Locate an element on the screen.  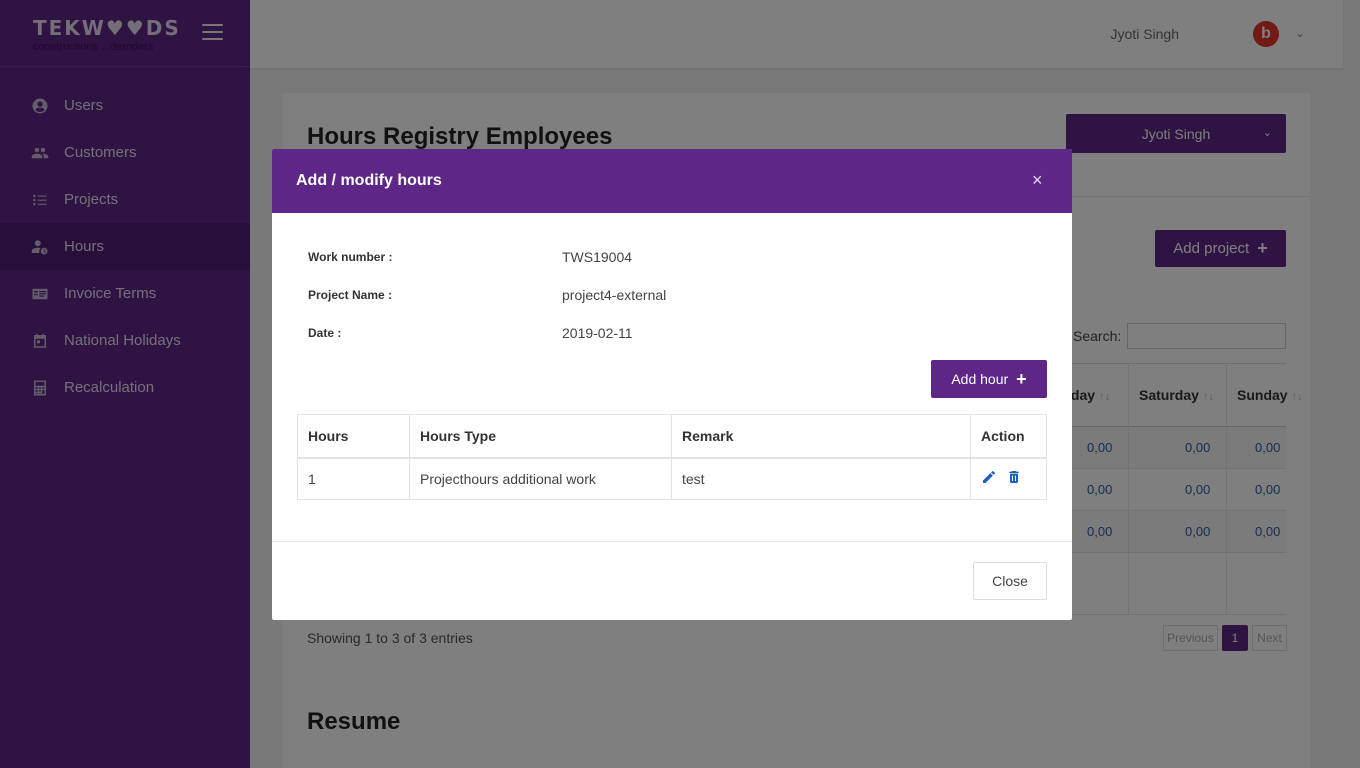
table-header-row: Hours Hours Type Remark Action is located at coordinates (672, 436).